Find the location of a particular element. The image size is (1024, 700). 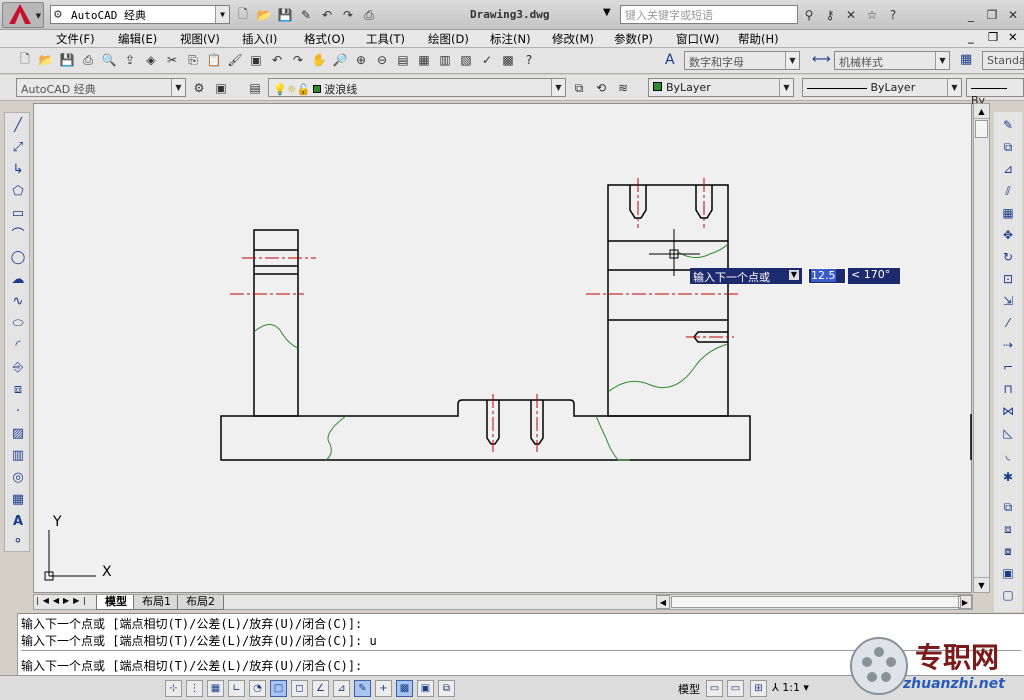

zoom-previous-icon: ⊖ is located at coordinates (382, 60).